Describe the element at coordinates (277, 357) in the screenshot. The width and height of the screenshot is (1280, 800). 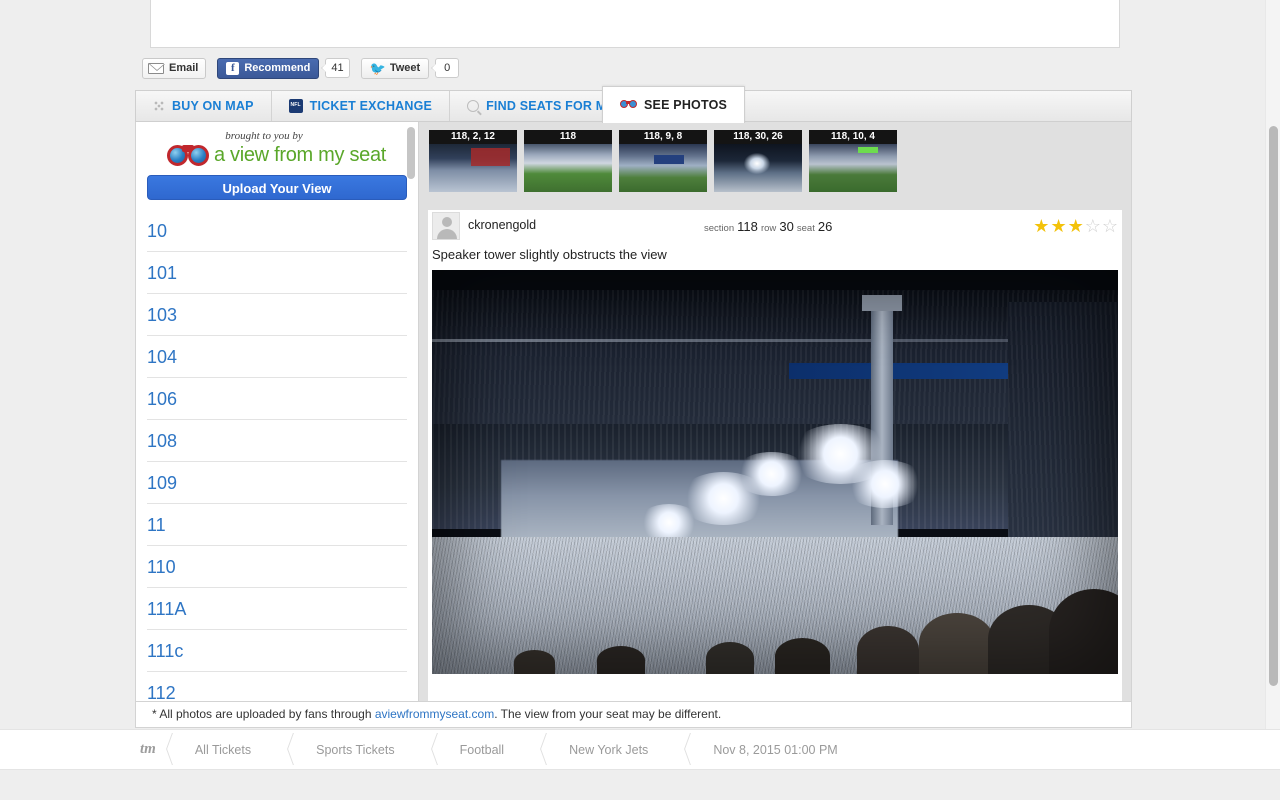
I see `section-list-item: 104` at that location.